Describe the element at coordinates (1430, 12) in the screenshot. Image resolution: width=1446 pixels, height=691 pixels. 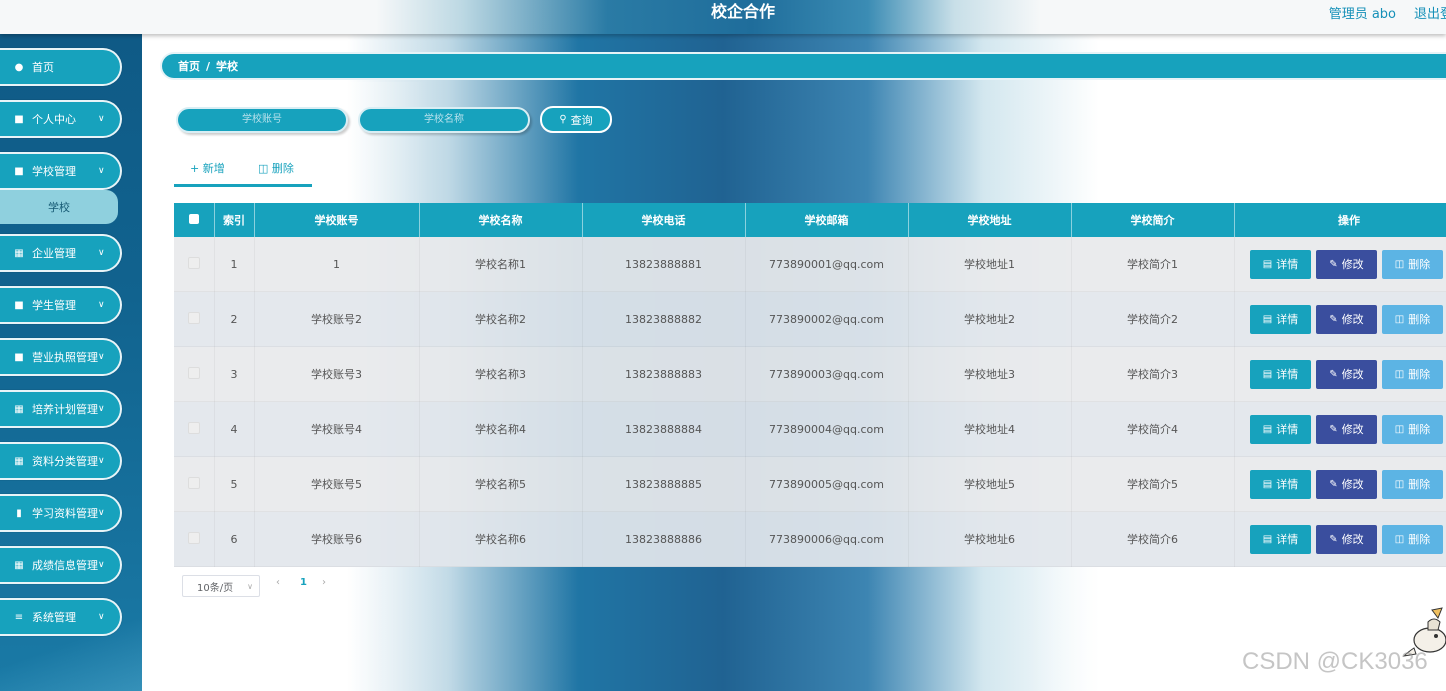
I see `logout-link: 退出登录` at that location.